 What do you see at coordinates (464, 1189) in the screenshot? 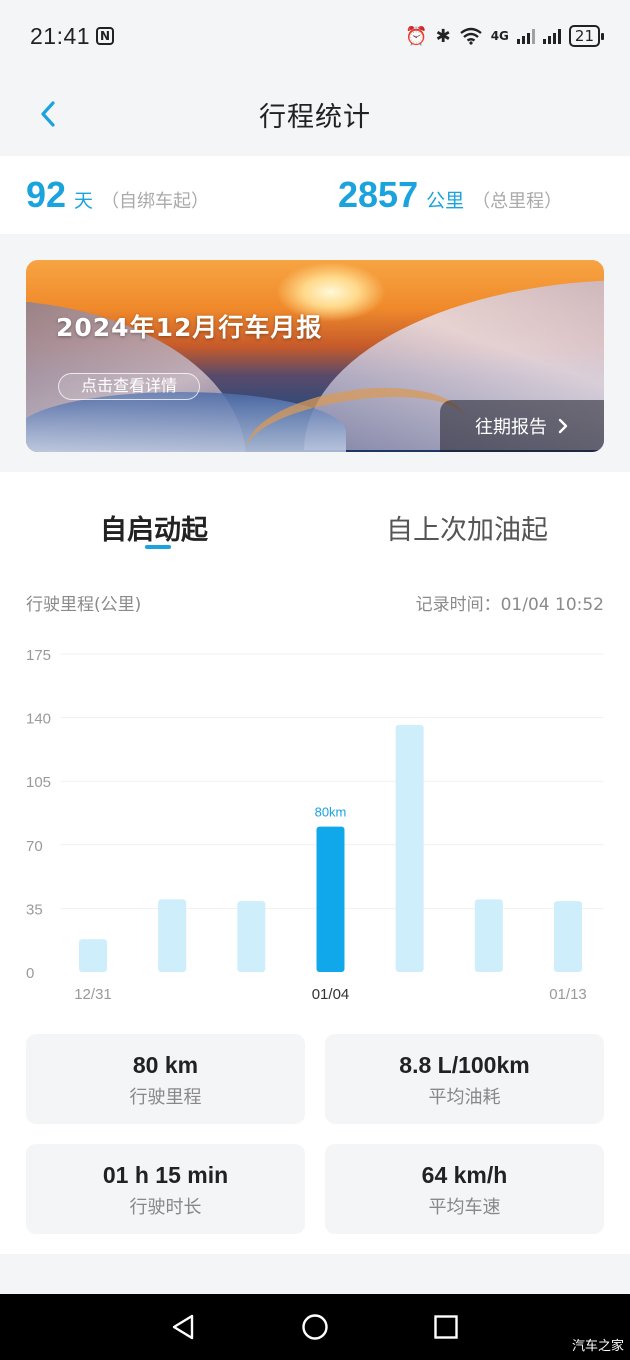
I see `stat-card-speed: 64 km/h 平均车速` at bounding box center [464, 1189].